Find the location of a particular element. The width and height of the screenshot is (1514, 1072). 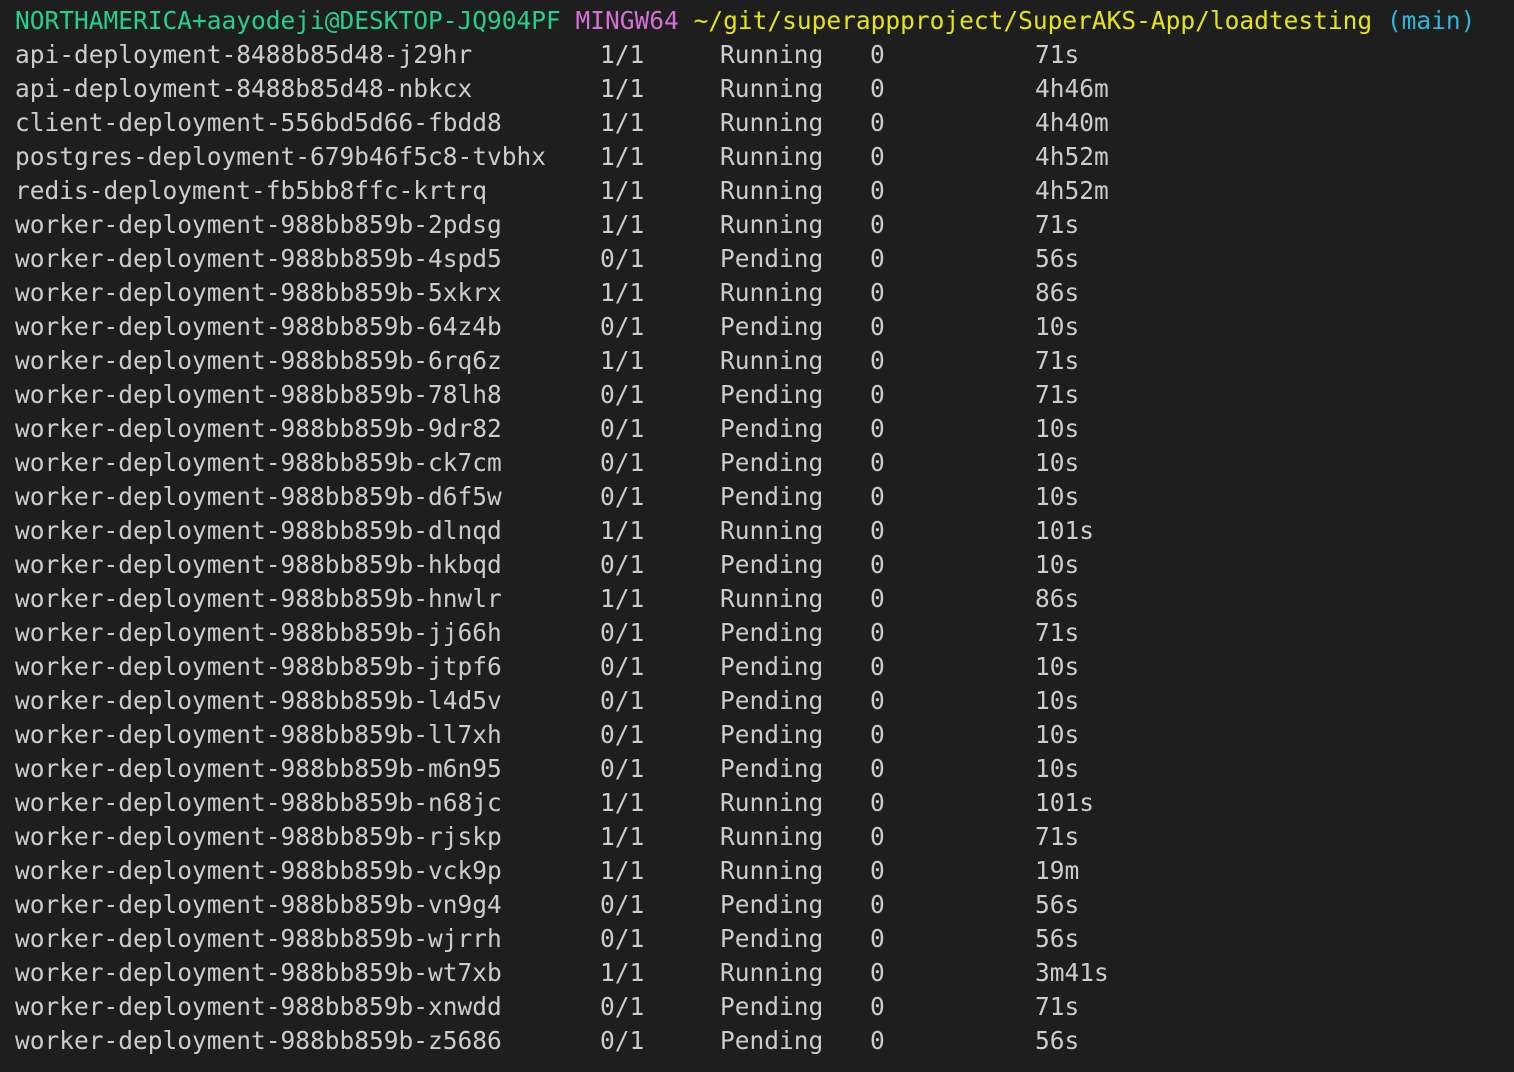

prompt-user-host: NORTHAMERICA+aayodeji@DESKTOP-JQ904PF is located at coordinates (288, 20).